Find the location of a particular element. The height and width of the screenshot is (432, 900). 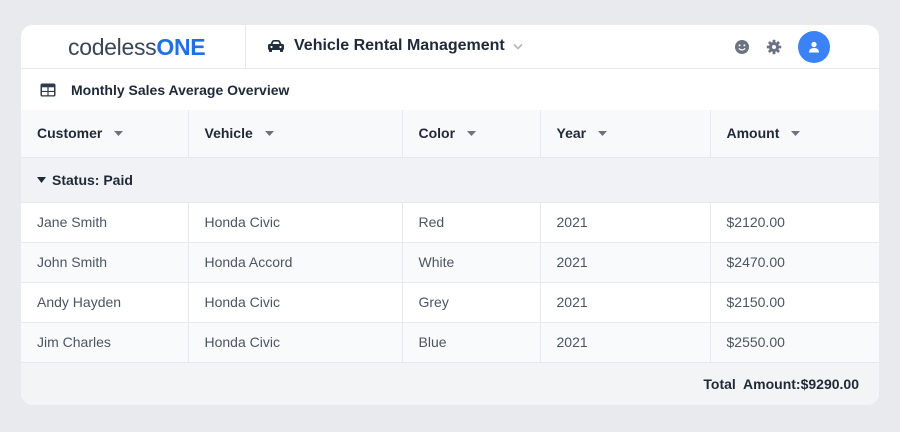

group-label: Status: Paid is located at coordinates (92, 179).